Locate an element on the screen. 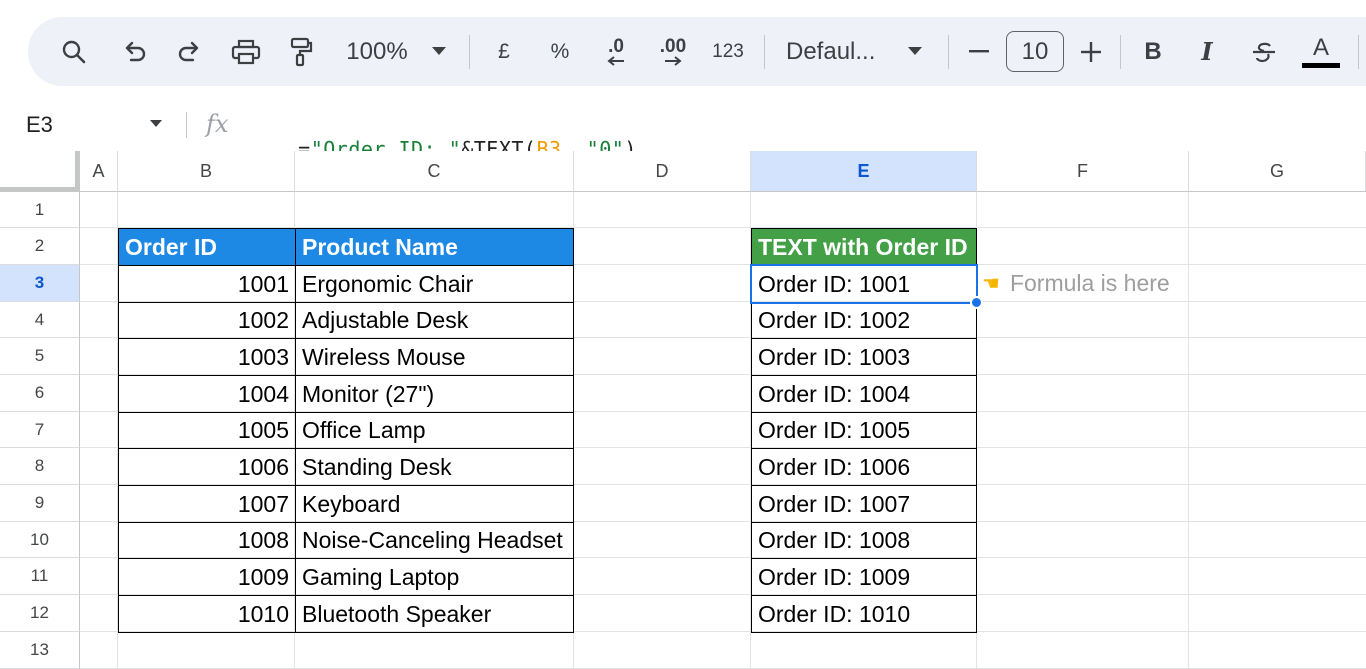 The height and width of the screenshot is (669, 1366). increase-decimal-button: .00 is located at coordinates (673, 51).